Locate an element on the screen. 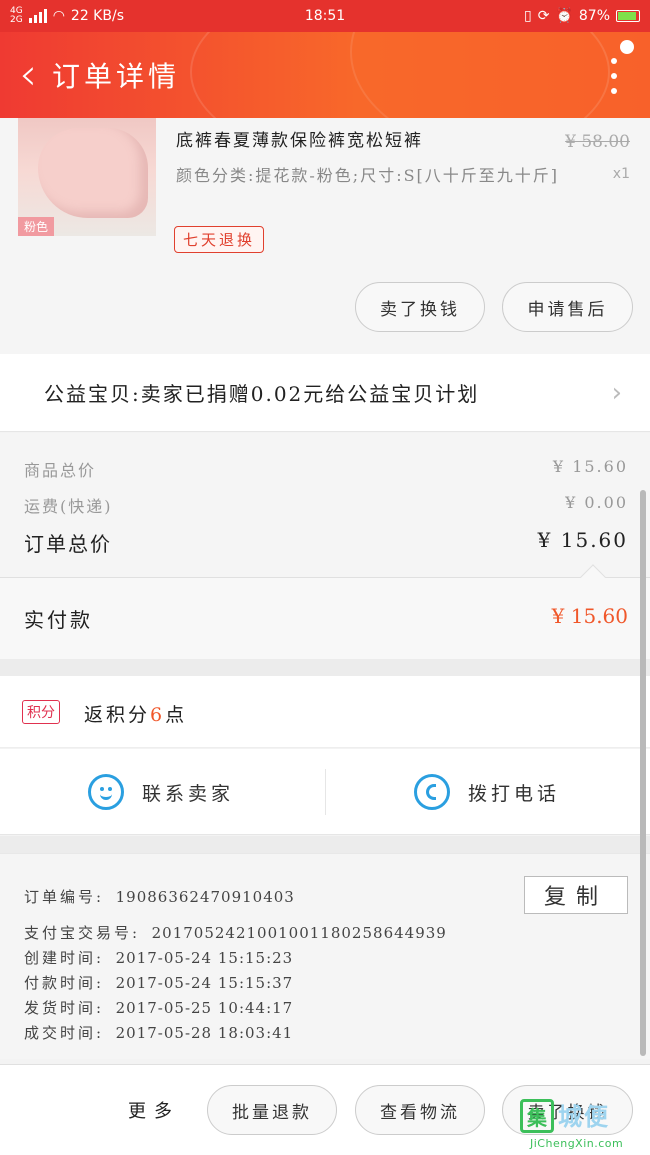 This screenshot has width=650, height=1155. notification-dot is located at coordinates (627, 47).